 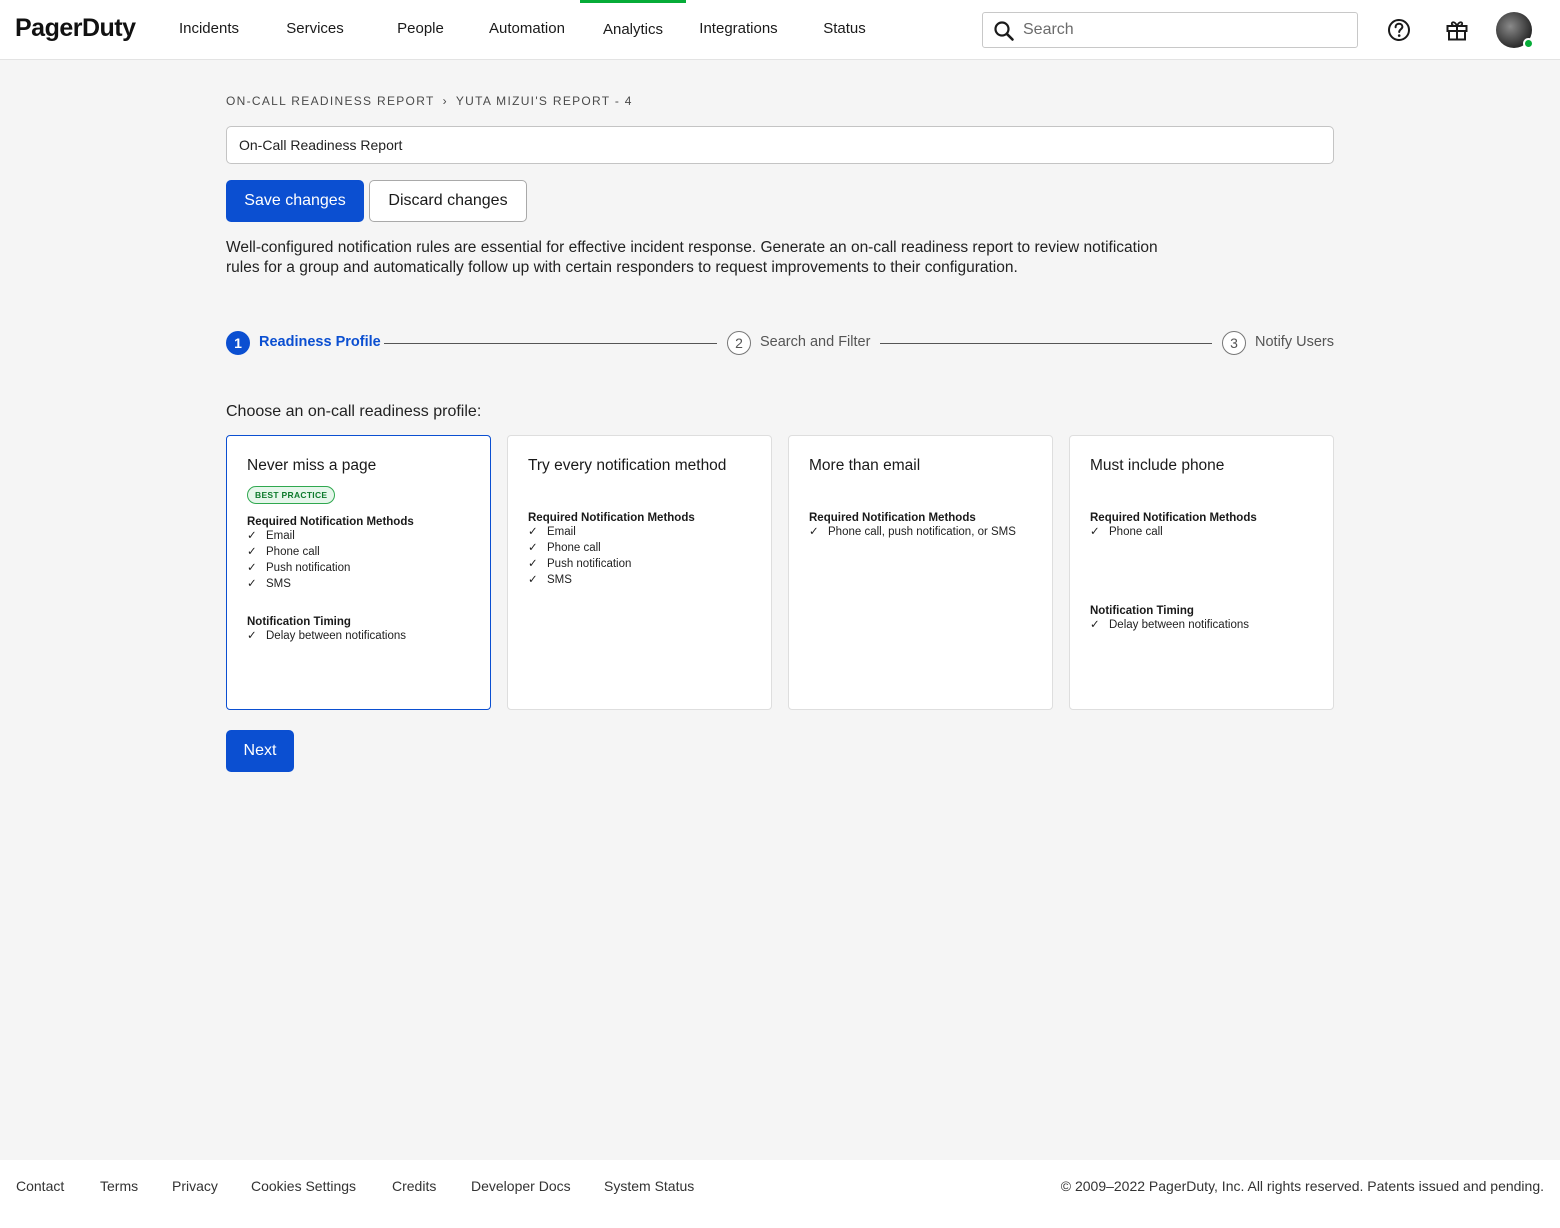 I want to click on best-practice-badge: BEST PRACTICE, so click(x=291, y=495).